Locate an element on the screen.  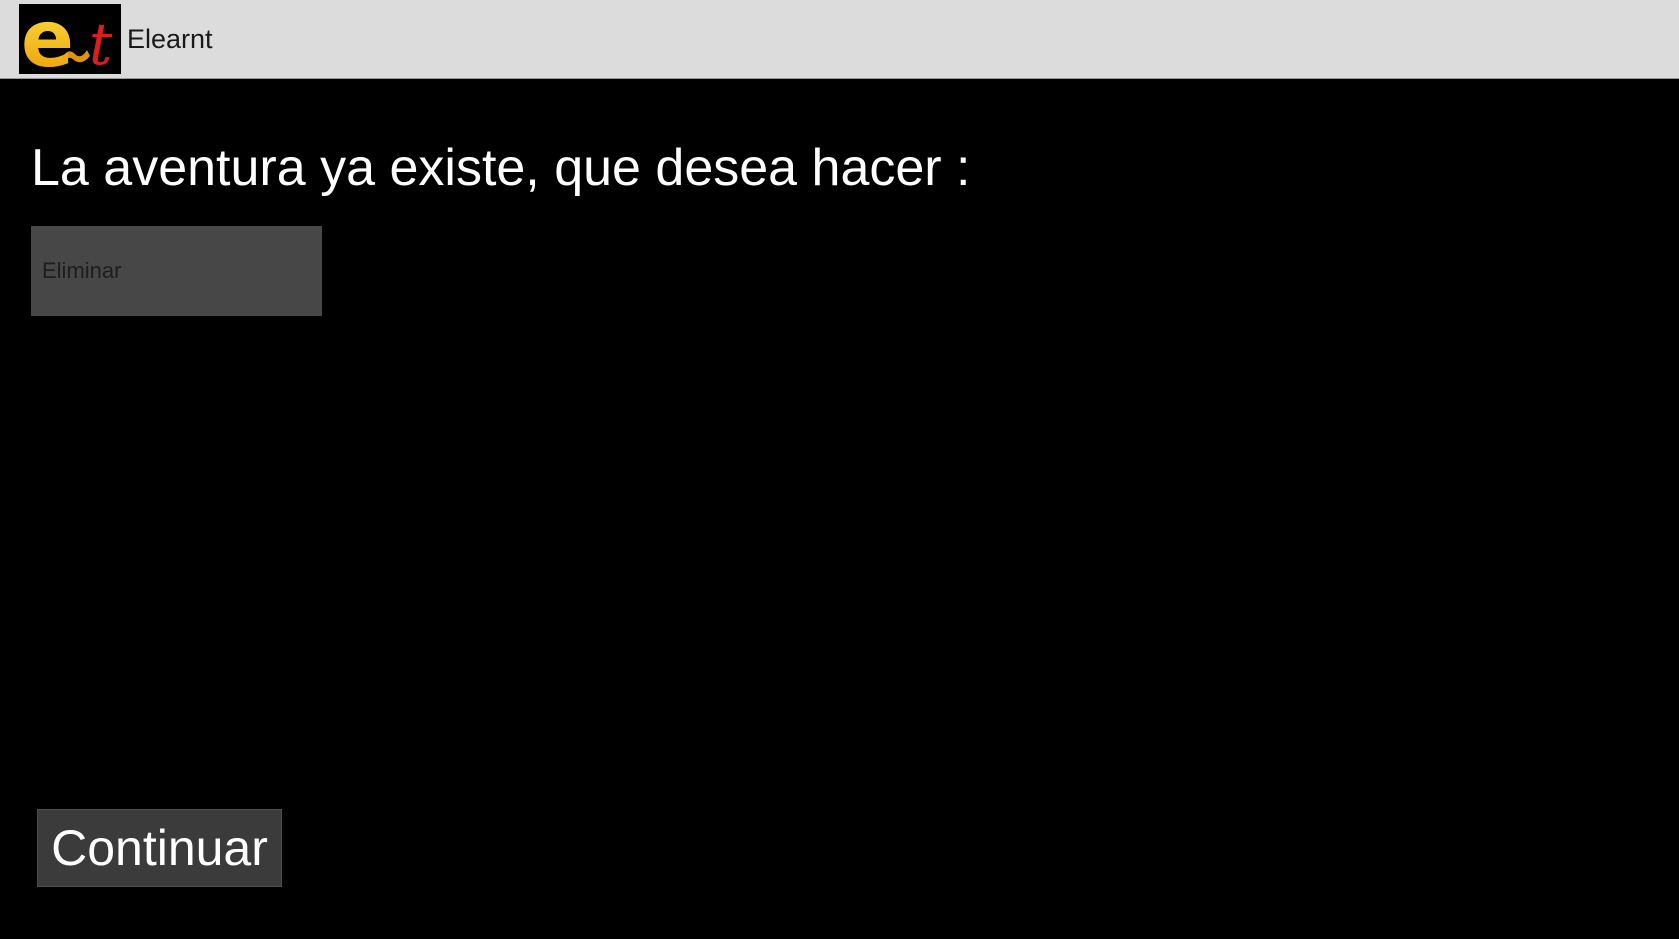
elearnt-logo-icon: e t is located at coordinates (70, 39).